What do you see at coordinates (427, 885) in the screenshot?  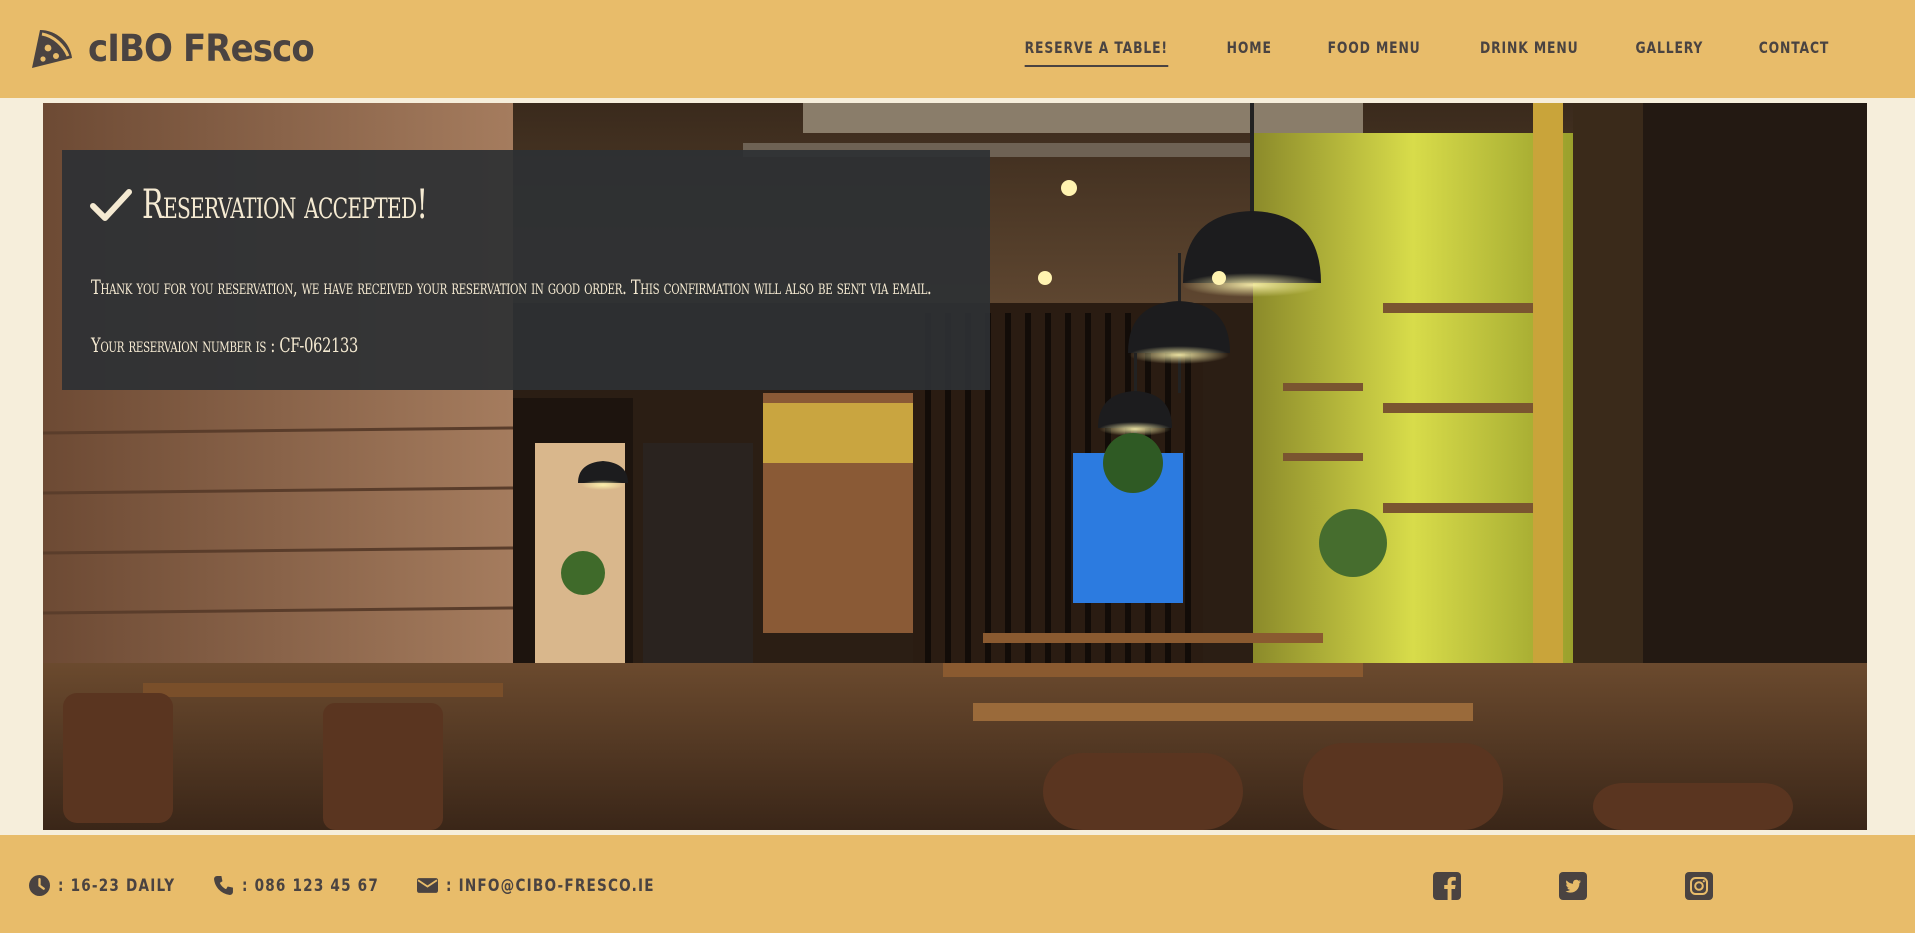 I see `envelope-icon` at bounding box center [427, 885].